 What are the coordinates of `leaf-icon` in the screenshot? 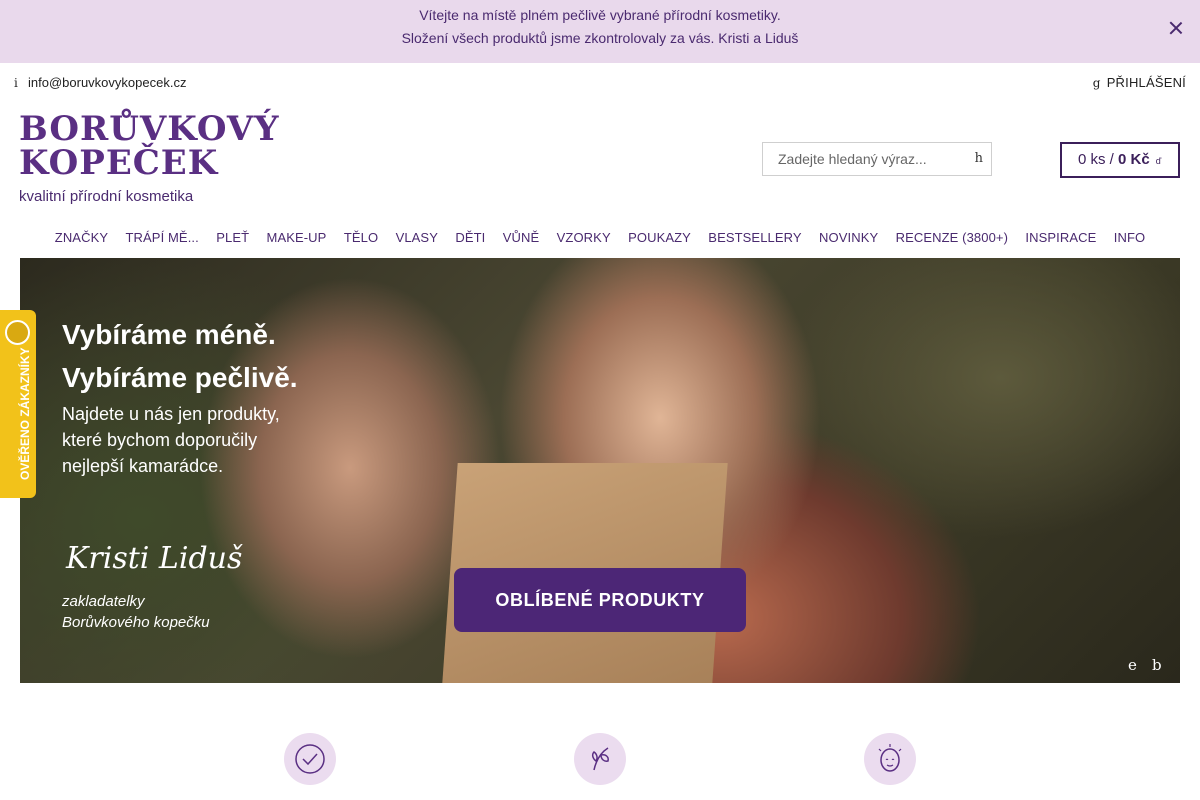 It's located at (600, 759).